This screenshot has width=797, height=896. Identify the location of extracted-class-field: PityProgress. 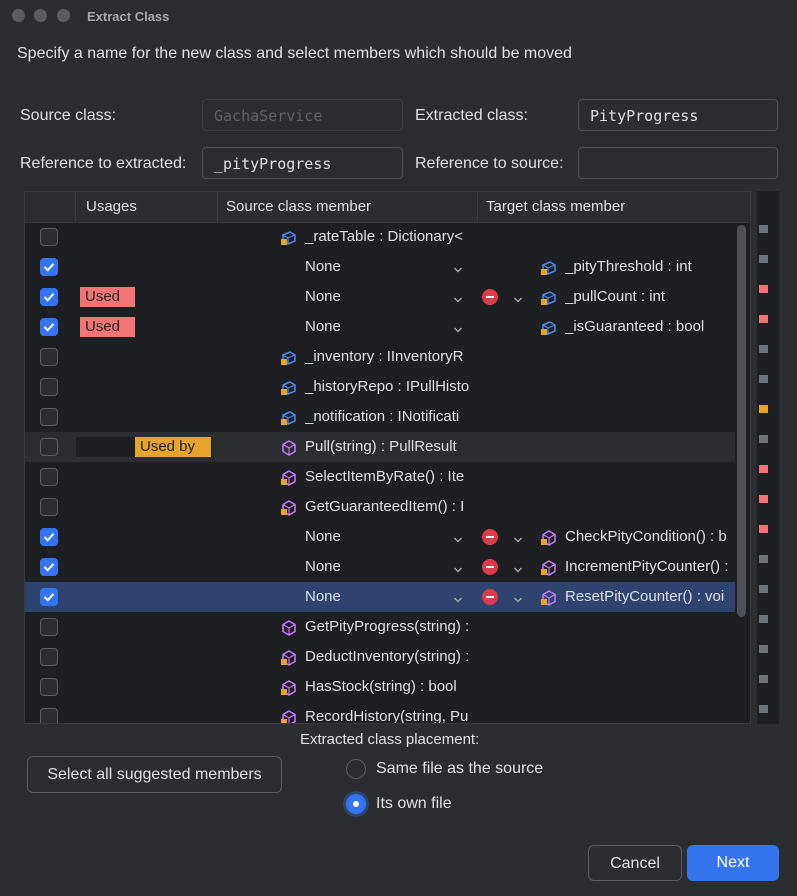
(678, 115).